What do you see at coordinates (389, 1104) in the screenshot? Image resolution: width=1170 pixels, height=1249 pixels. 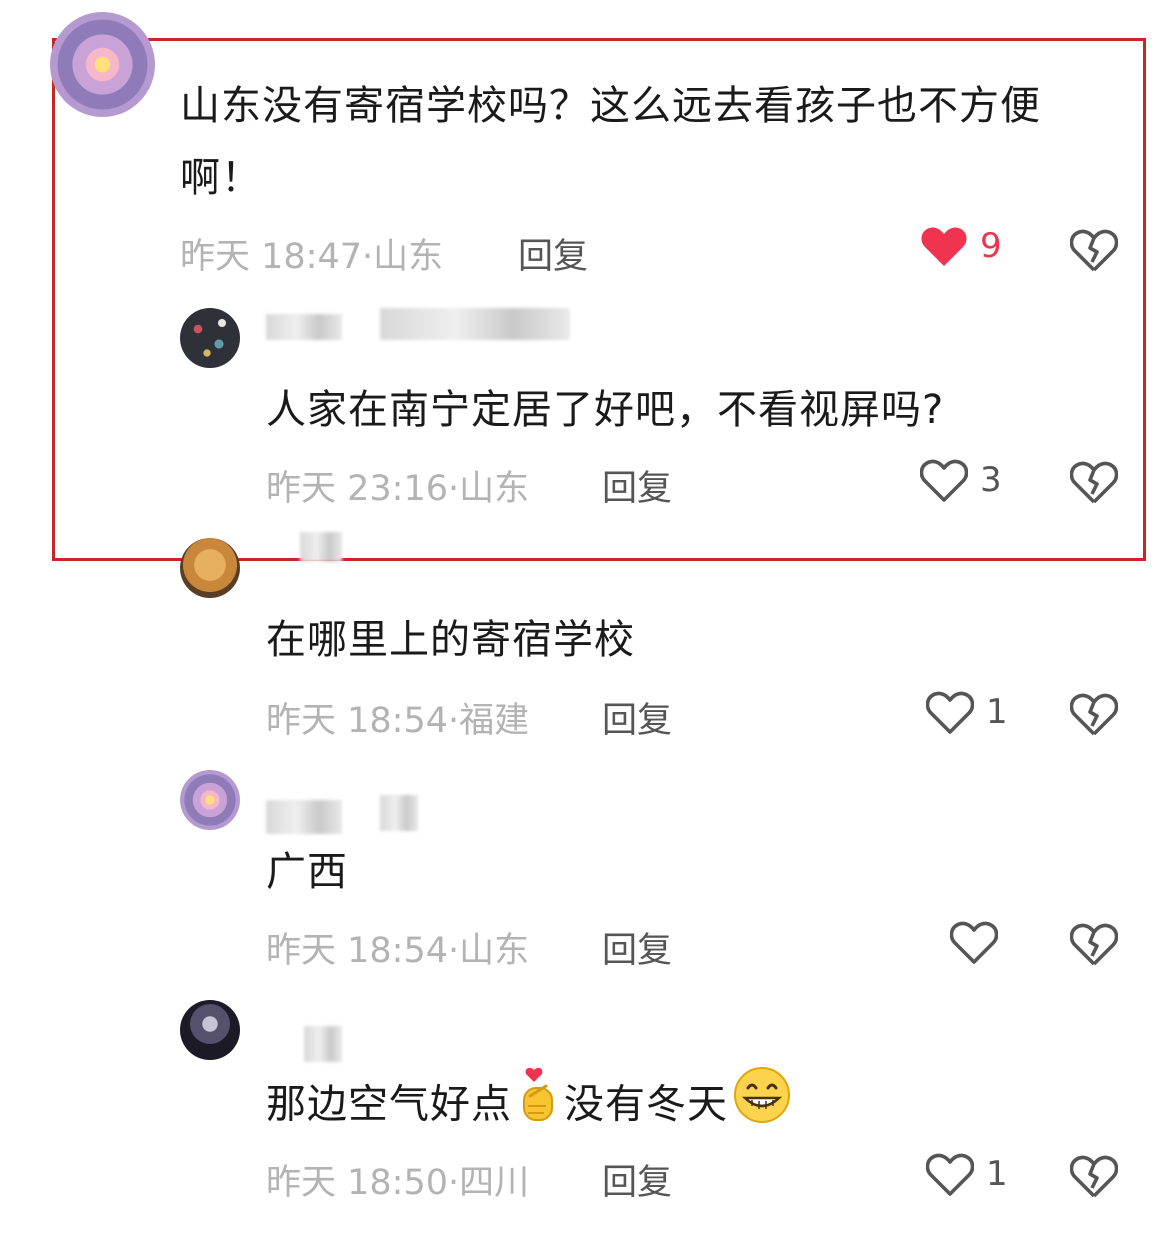 I see `comment-text-part: 那边空气好点` at bounding box center [389, 1104].